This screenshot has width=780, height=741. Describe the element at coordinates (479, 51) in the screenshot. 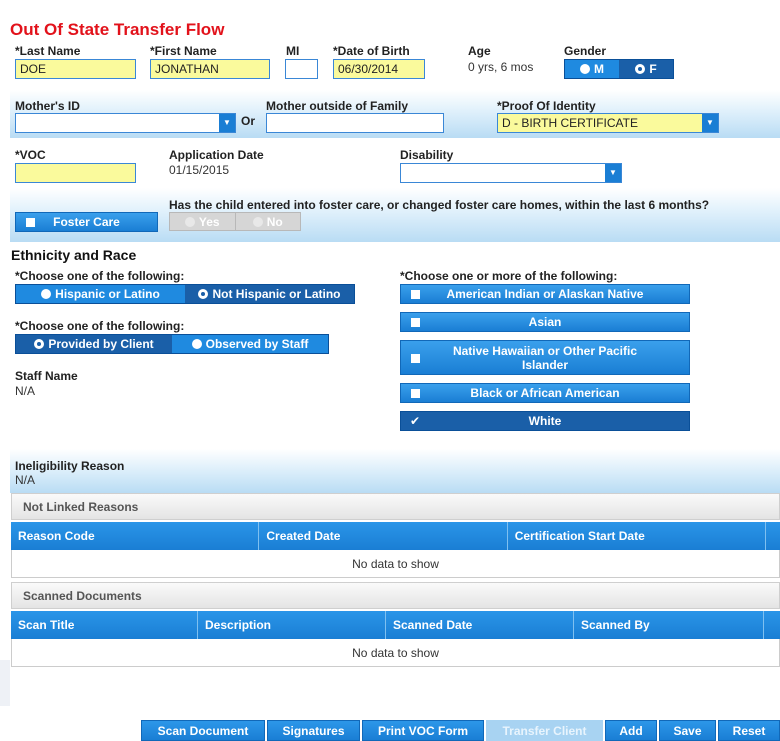

I see `age-label: Age` at that location.